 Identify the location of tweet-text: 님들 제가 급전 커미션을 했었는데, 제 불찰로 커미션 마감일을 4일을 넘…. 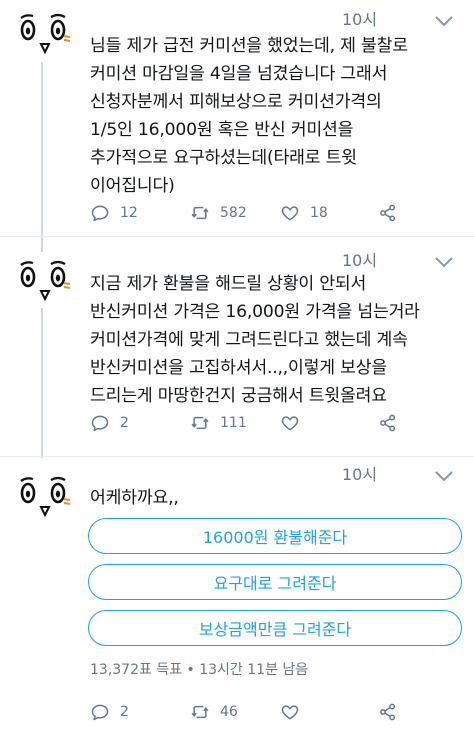
(249, 116).